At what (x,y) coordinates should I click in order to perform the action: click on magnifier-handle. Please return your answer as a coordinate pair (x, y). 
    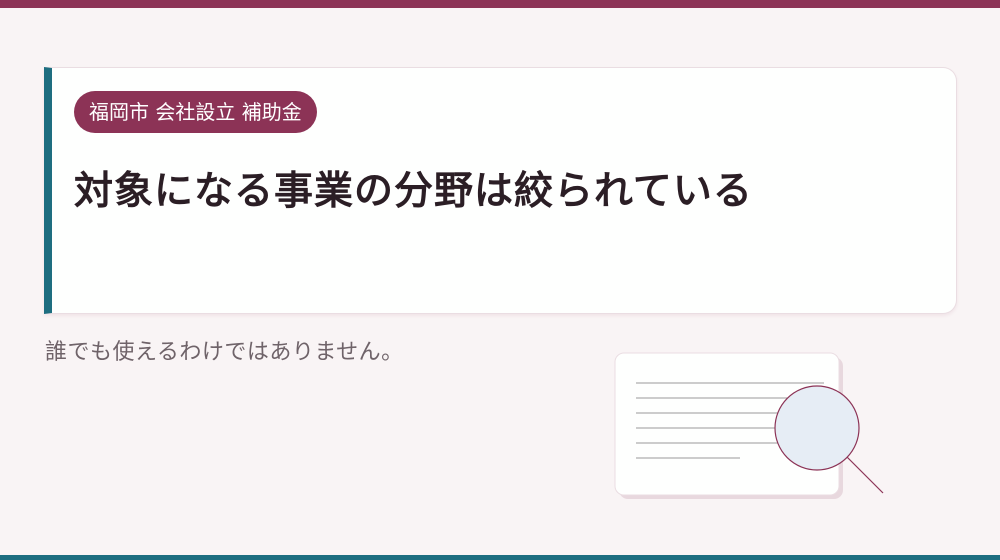
    Looking at the image, I should click on (865, 475).